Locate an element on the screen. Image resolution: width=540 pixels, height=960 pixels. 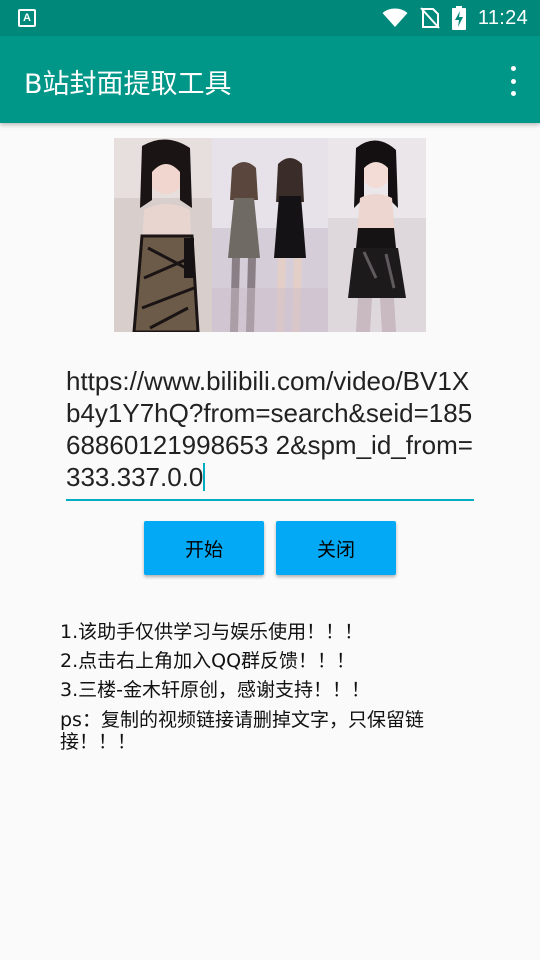
no-sim-icon is located at coordinates (430, 18).